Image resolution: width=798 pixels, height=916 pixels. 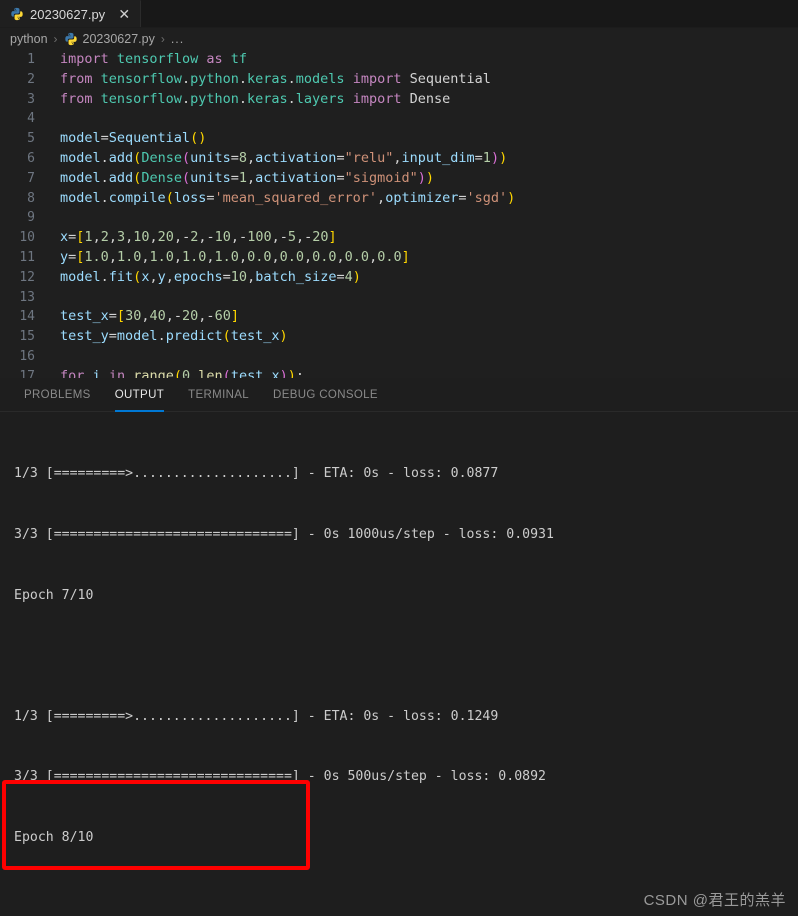 What do you see at coordinates (17, 14) in the screenshot?
I see `python-file-icon` at bounding box center [17, 14].